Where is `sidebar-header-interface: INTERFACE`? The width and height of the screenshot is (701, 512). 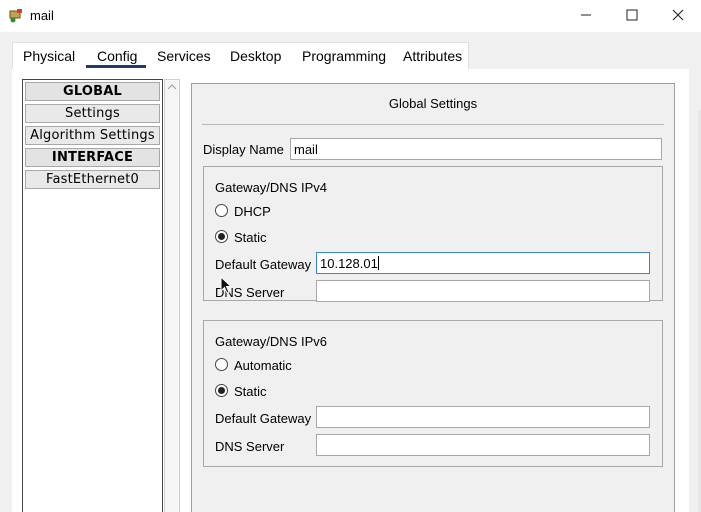 sidebar-header-interface: INTERFACE is located at coordinates (92, 157).